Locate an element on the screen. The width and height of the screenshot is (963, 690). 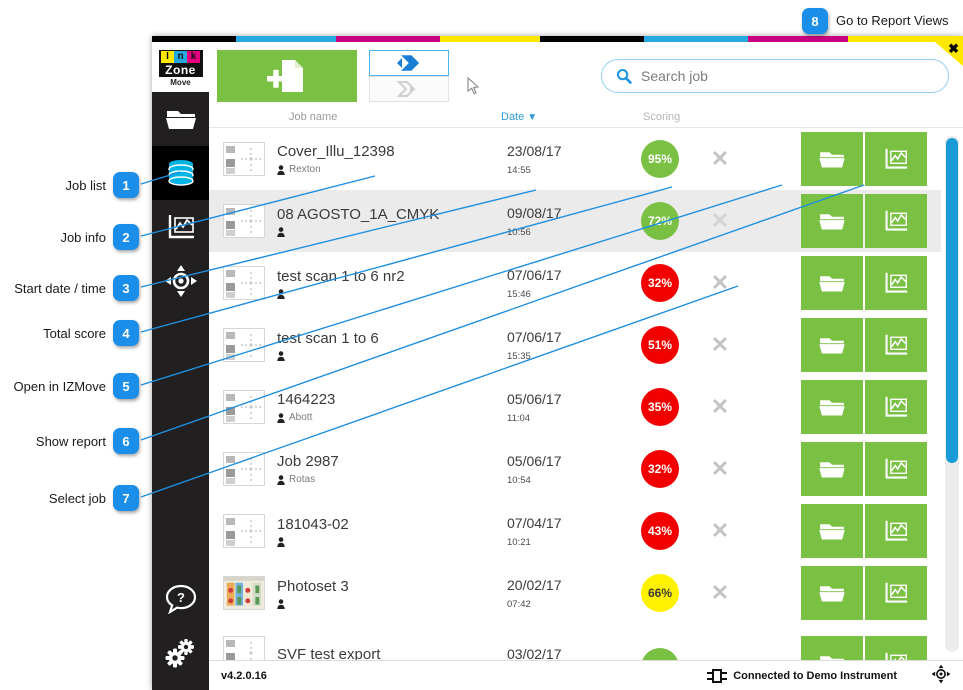
scrollbar-thumb is located at coordinates (952, 300).